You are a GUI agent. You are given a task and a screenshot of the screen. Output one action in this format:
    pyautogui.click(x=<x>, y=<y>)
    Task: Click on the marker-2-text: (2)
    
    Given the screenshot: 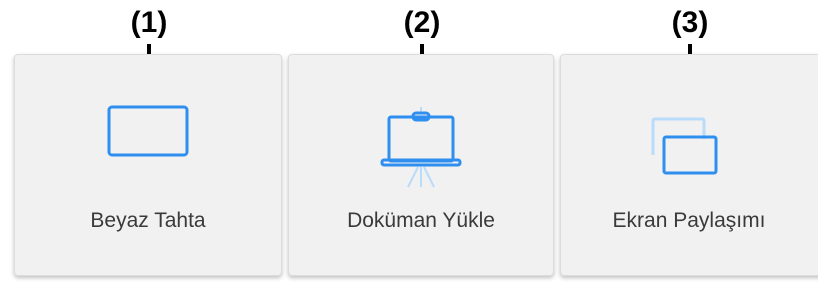 What is the action you would take?
    pyautogui.click(x=422, y=22)
    